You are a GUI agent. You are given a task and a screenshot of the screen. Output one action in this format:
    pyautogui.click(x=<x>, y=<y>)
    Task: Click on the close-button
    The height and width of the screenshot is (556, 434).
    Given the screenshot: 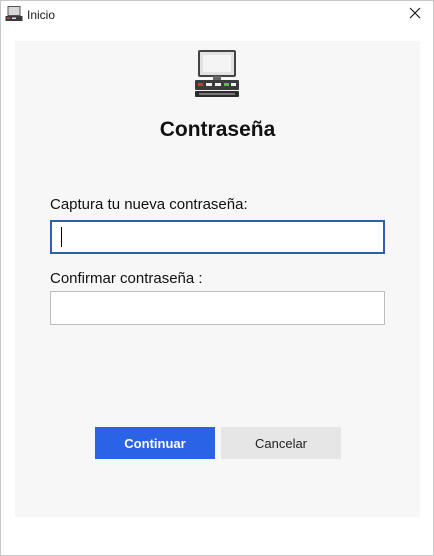 What is the action you would take?
    pyautogui.click(x=415, y=15)
    